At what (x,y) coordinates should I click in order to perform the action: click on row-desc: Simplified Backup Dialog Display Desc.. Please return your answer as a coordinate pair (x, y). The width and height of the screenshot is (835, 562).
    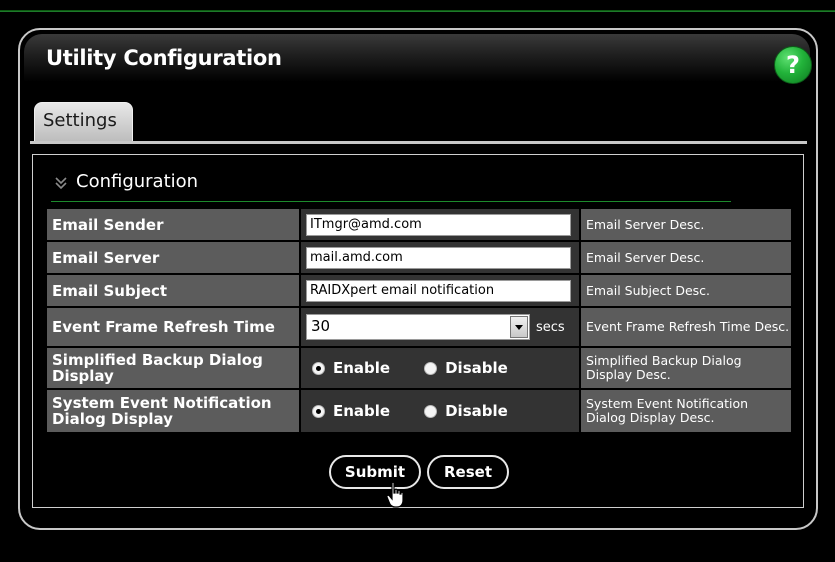
    Looking at the image, I should click on (686, 368).